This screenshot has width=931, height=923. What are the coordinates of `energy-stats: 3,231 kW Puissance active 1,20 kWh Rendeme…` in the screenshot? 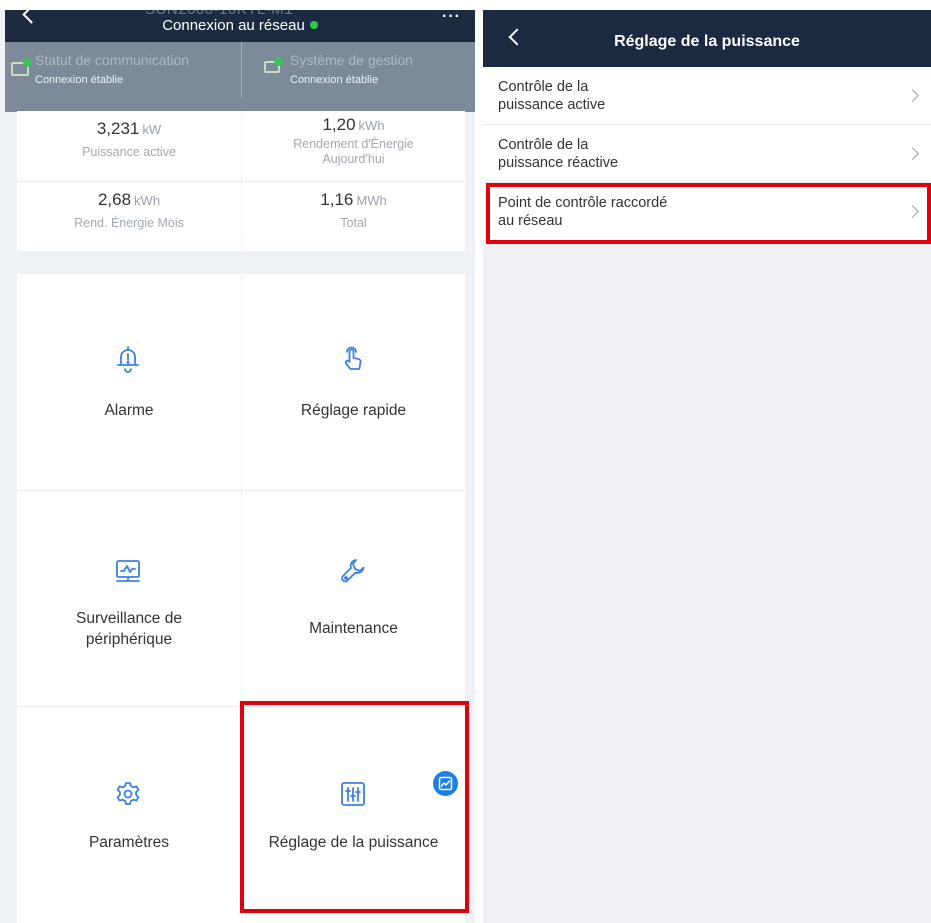 It's located at (241, 181).